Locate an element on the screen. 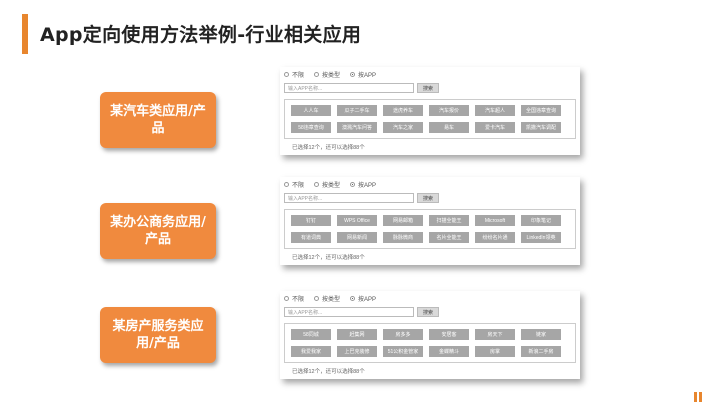  app-chip: 有道词典 is located at coordinates (311, 237).